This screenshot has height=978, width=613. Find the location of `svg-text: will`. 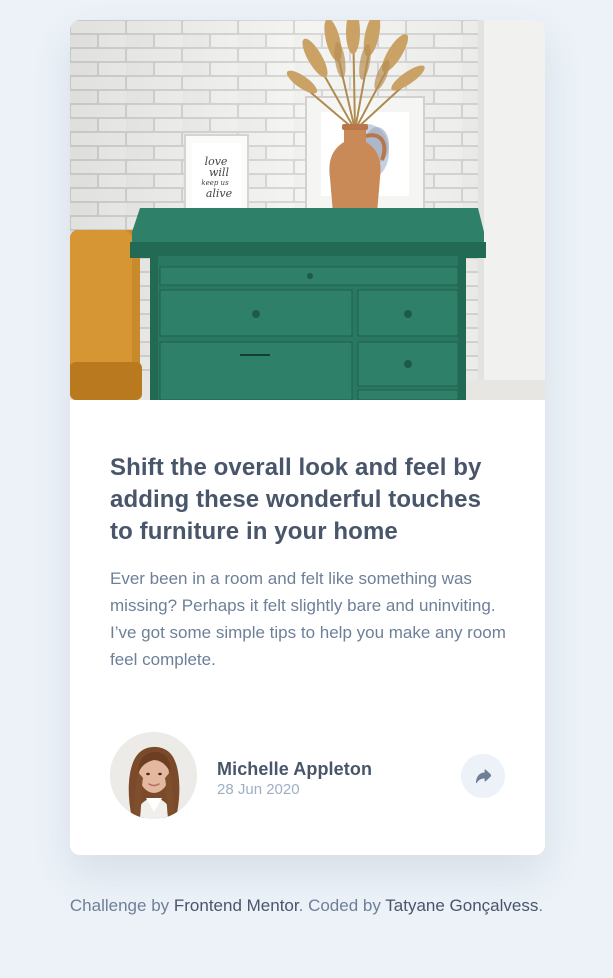

svg-text: will is located at coordinates (219, 172).